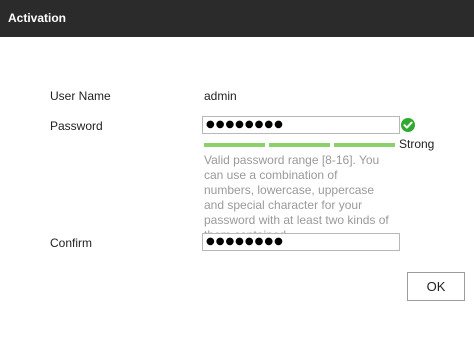 The image size is (474, 339). What do you see at coordinates (301, 242) in the screenshot?
I see `confirm-password-field: ●●●●●●●●` at bounding box center [301, 242].